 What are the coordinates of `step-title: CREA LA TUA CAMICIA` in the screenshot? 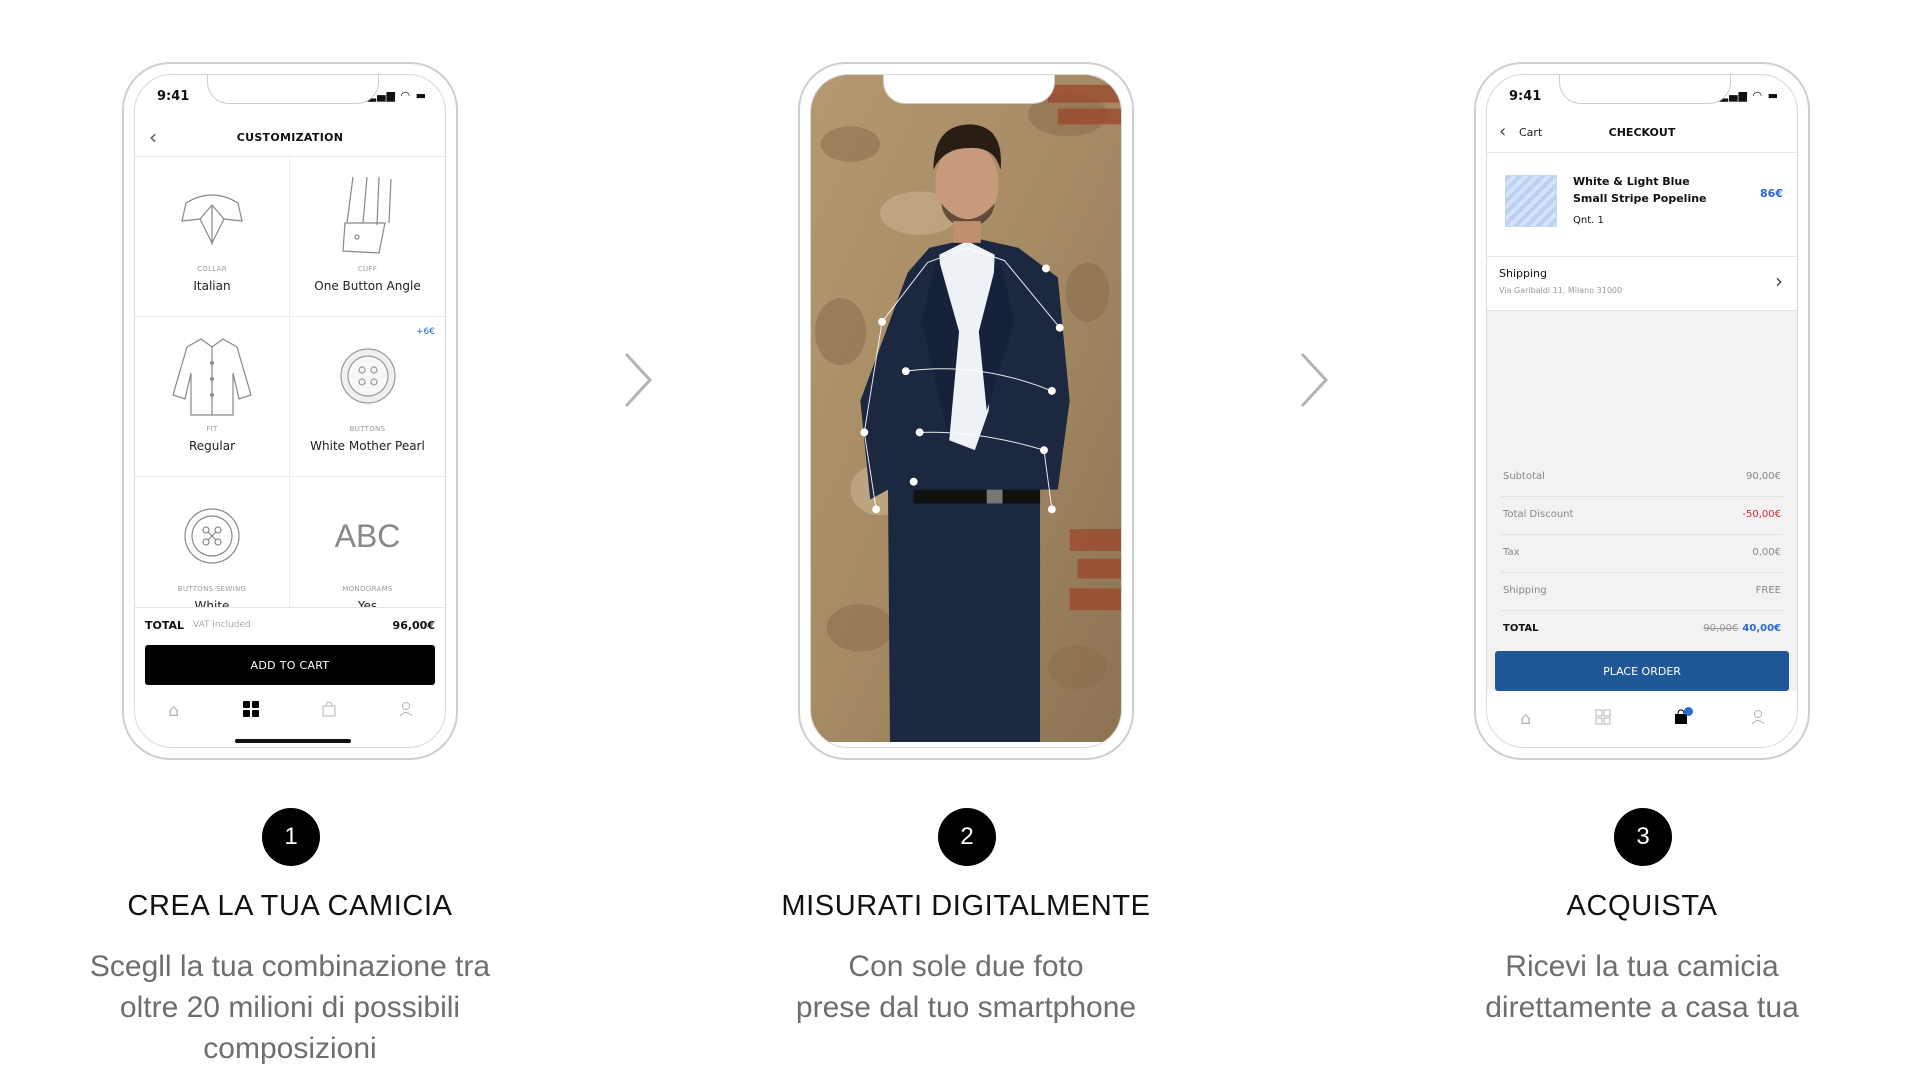 It's located at (290, 906).